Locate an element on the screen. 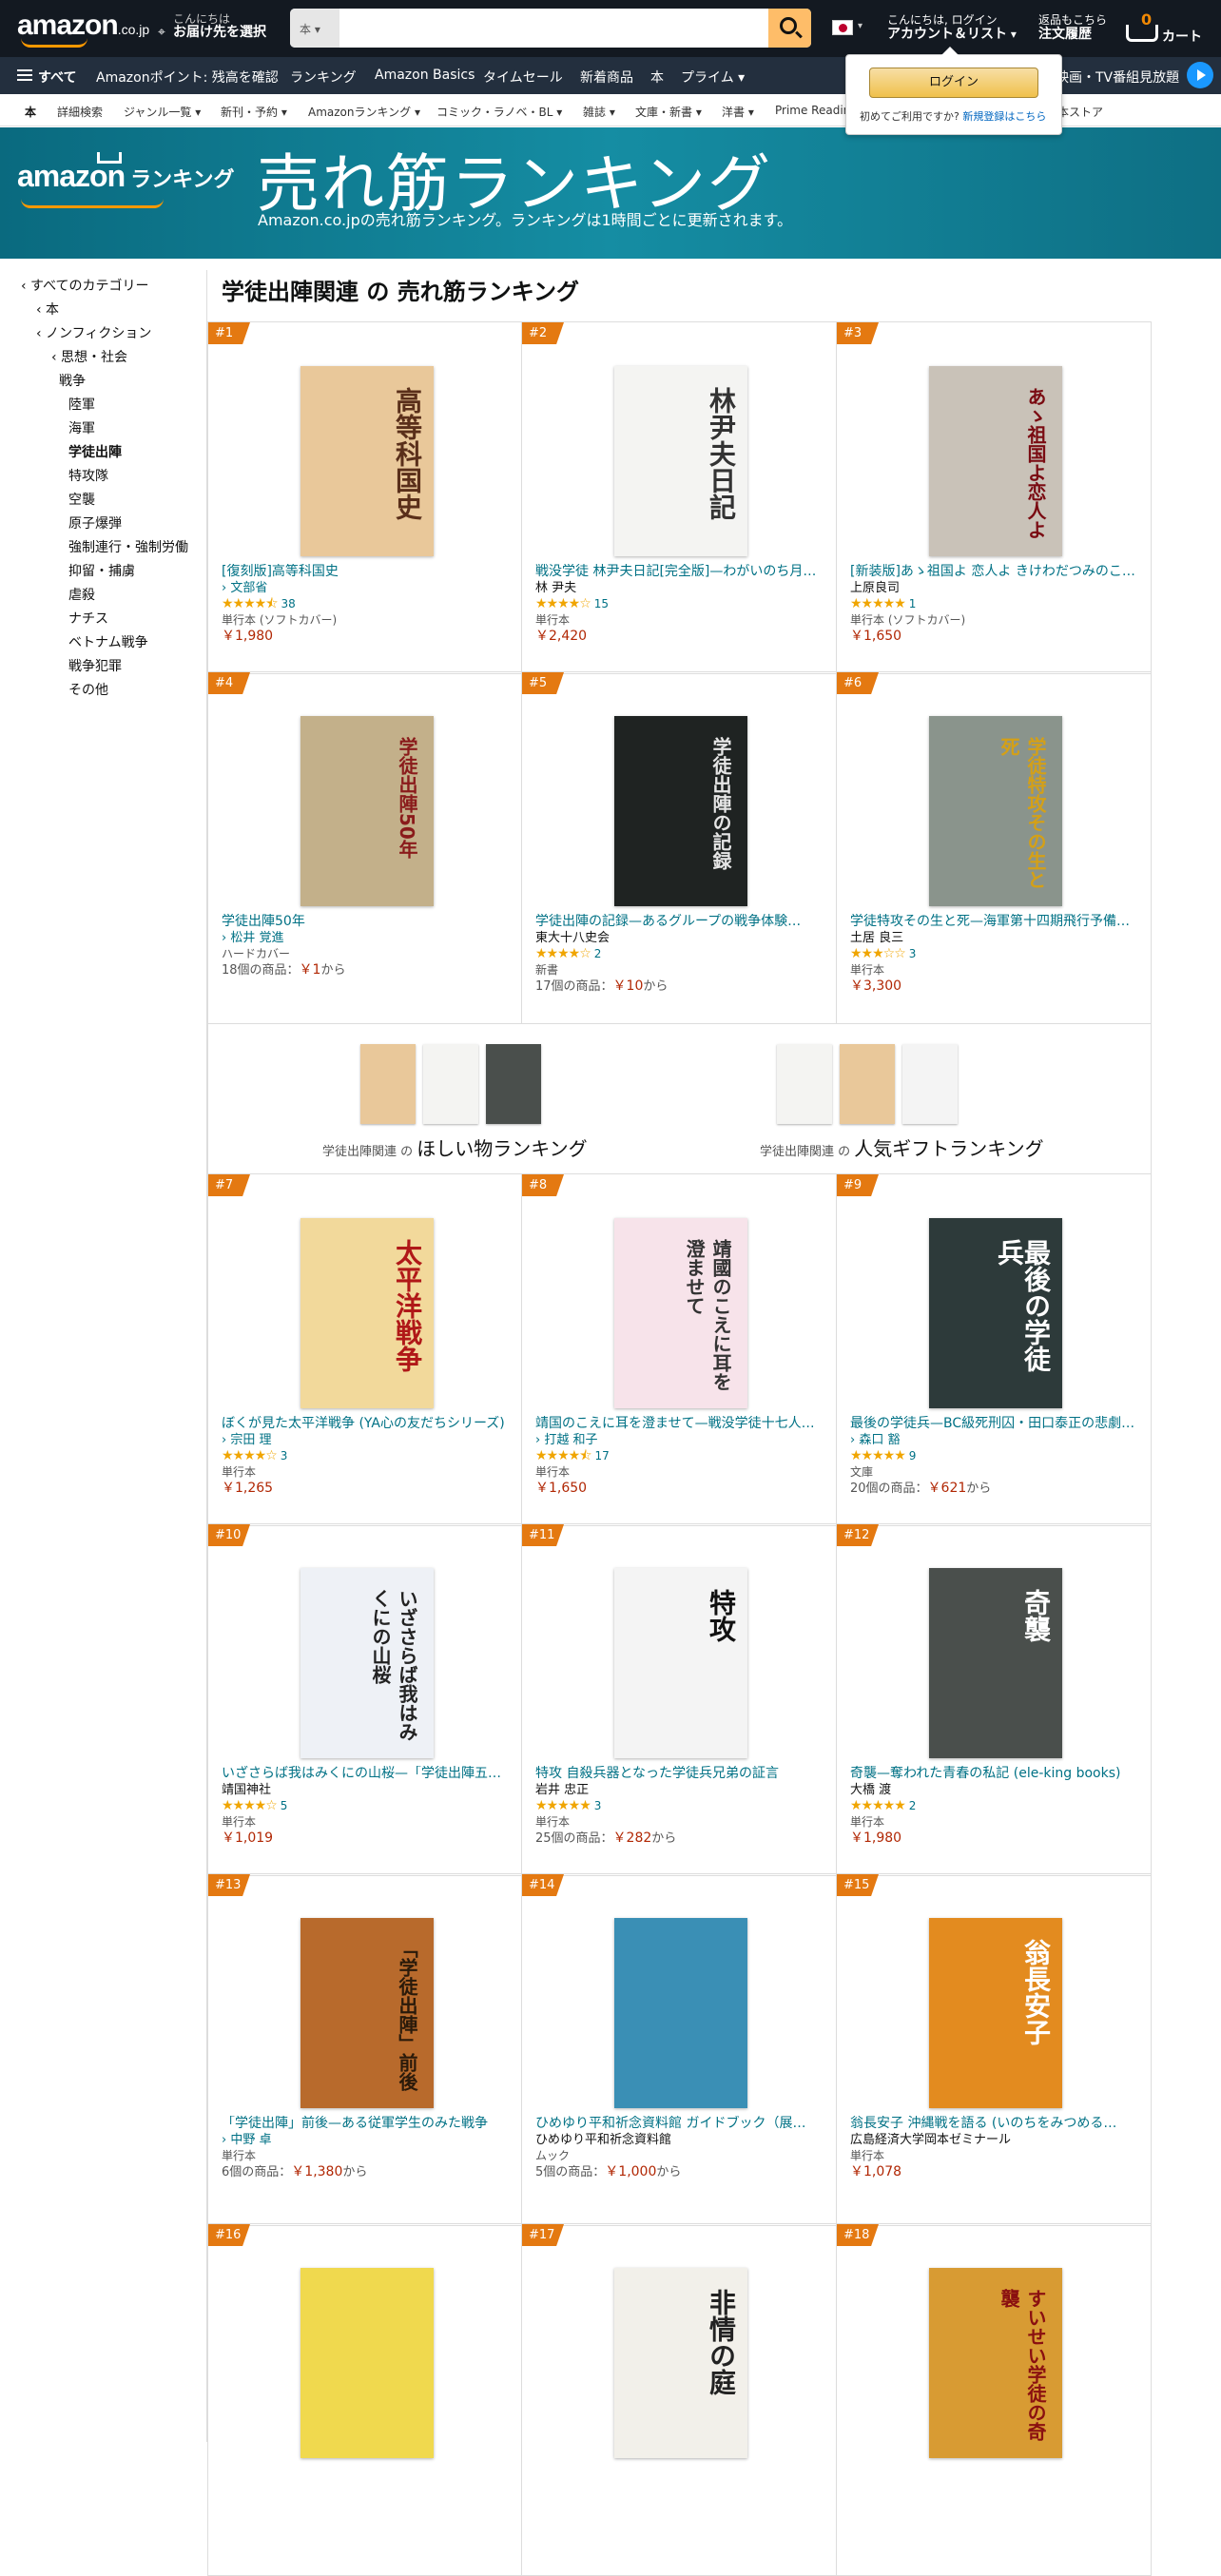 The image size is (1221, 2576). product-card: #4 学徒出陣50年 学徒出陣50年 › 松井 覚進 ハードカバー 18個の商品：￥1から is located at coordinates (364, 848).